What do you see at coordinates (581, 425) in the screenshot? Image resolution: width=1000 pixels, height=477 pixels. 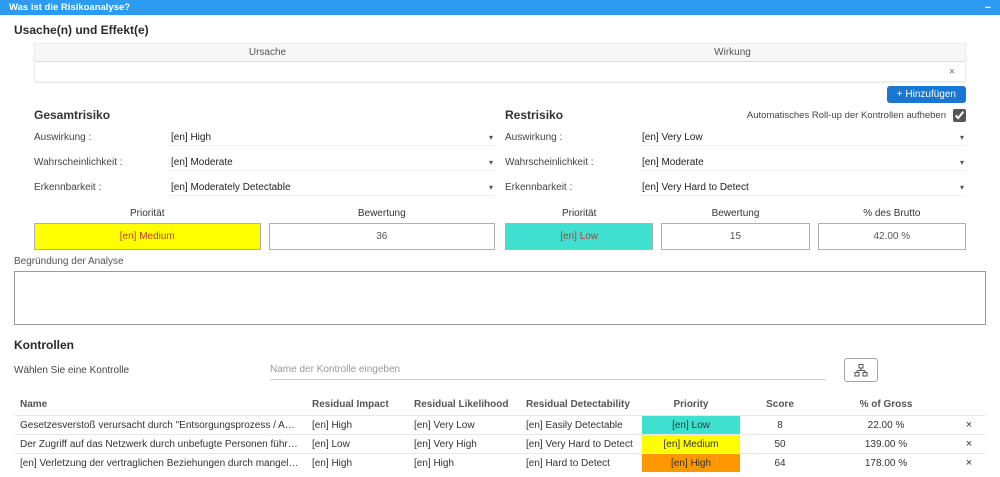 I see `control-detectability: [en] Easily Detectable` at bounding box center [581, 425].